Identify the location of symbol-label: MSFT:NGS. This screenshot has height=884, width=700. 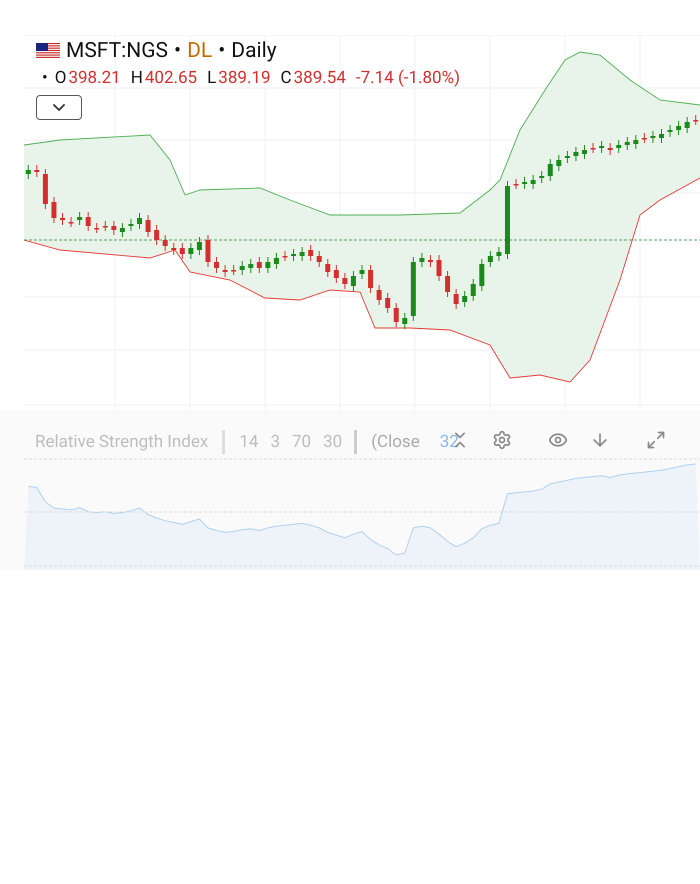
(117, 51).